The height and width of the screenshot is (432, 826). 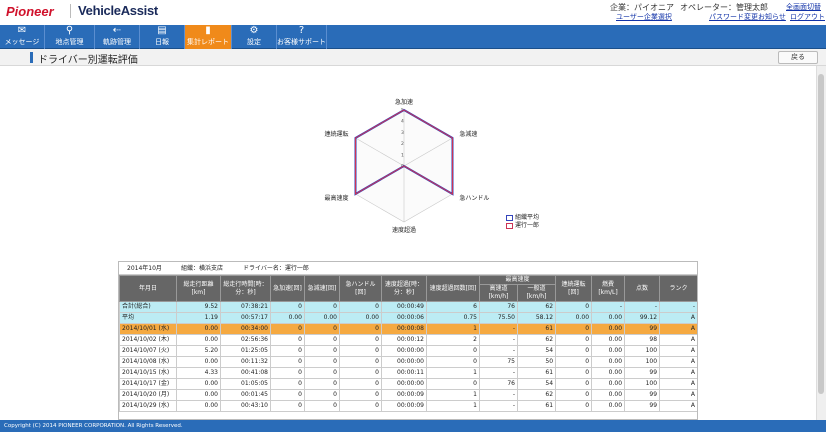 What do you see at coordinates (245, 373) in the screenshot?
I see `cell-time: 00:41:08` at bounding box center [245, 373].